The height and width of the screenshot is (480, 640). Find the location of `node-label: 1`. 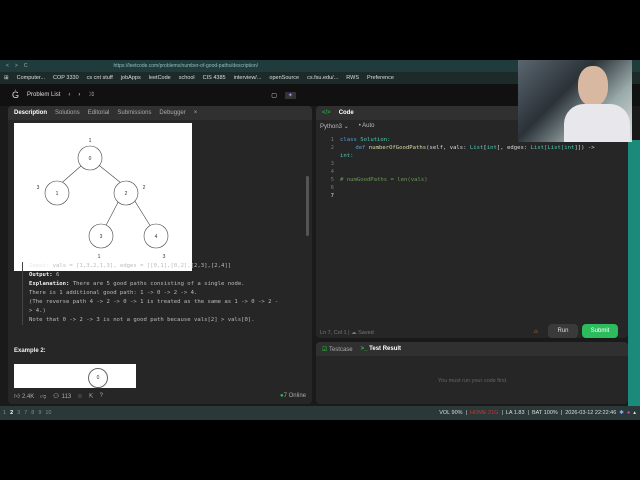

node-label: 1 is located at coordinates (57, 194).